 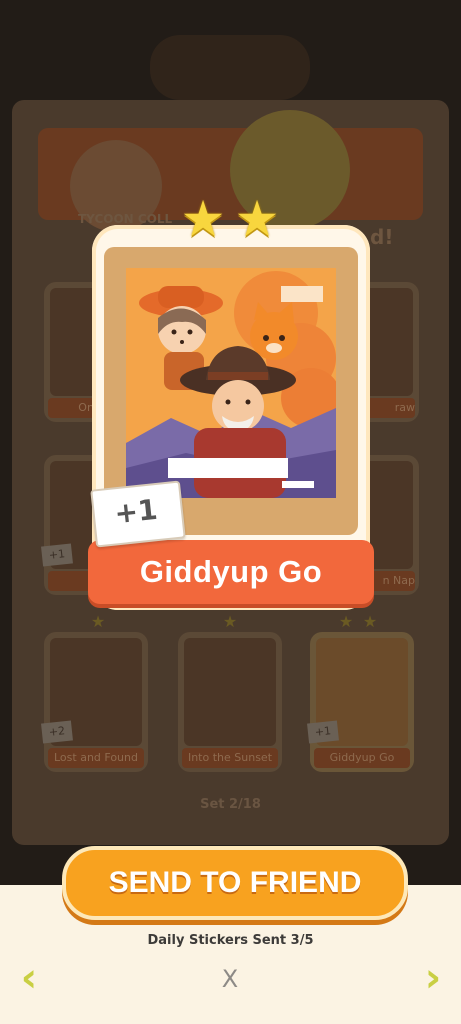 I want to click on album-card-lost-and-found: +2 Lost and Found, so click(x=94, y=702).